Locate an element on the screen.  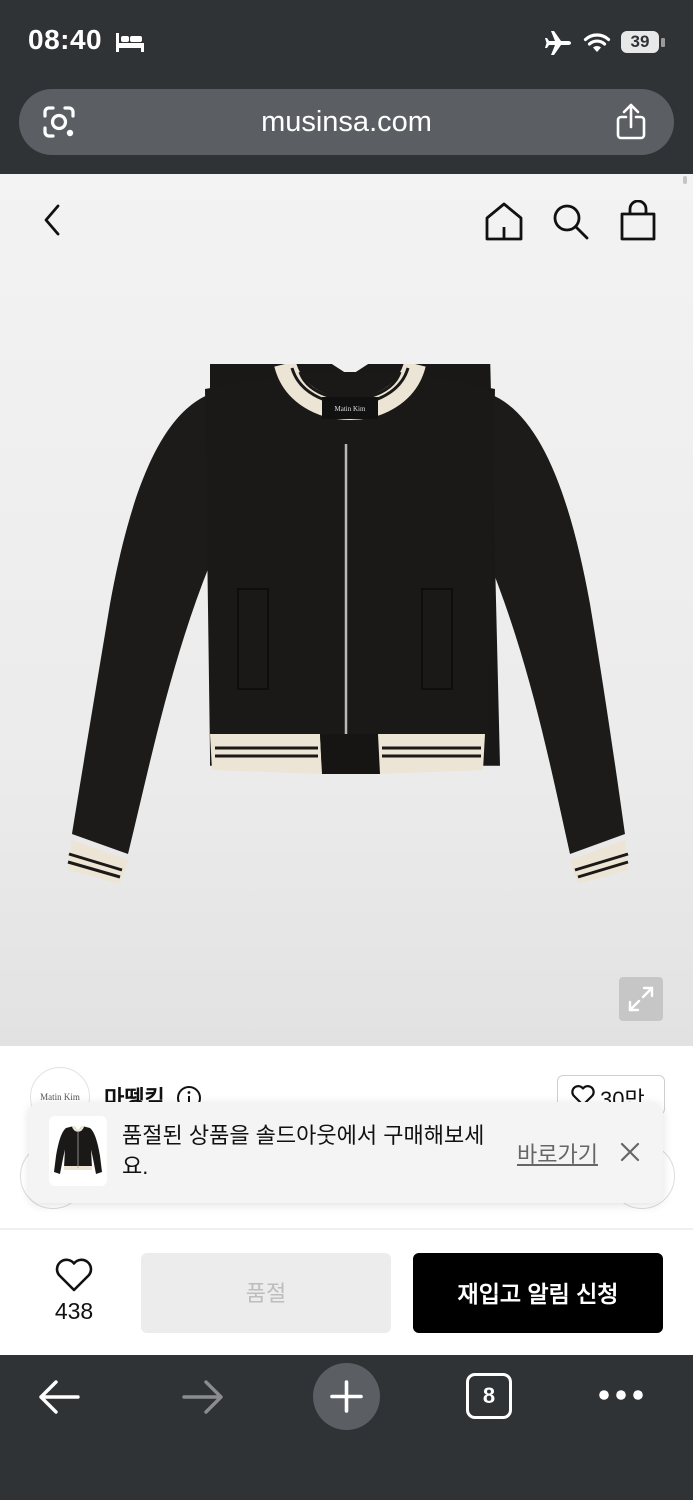
product-label: Matin Kim is located at coordinates (350, 409).